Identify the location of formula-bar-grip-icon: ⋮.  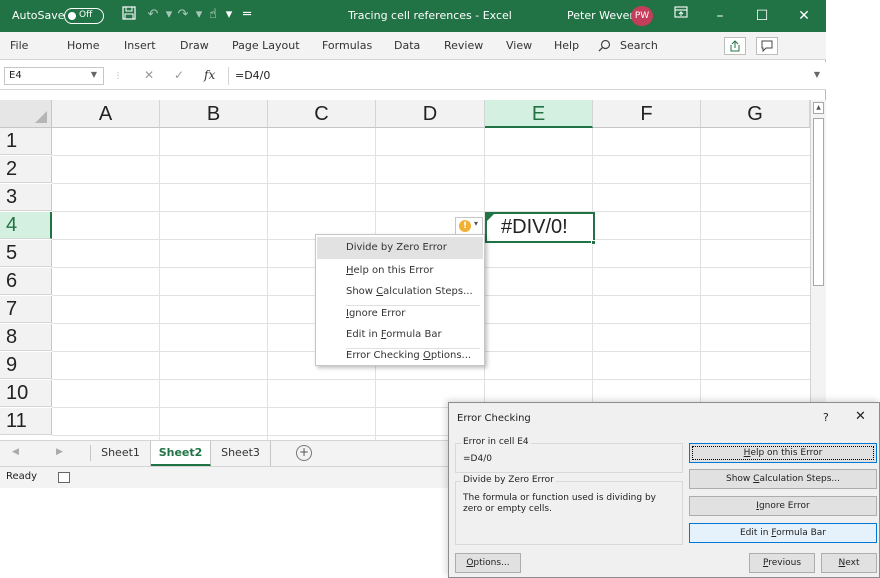
(118, 75).